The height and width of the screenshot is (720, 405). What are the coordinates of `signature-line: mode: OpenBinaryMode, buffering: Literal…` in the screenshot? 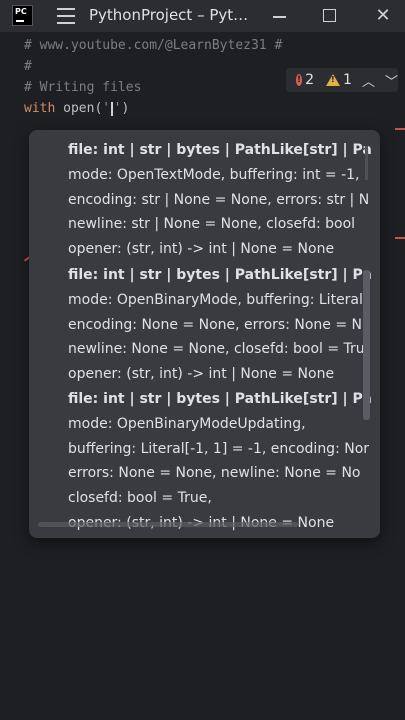 It's located at (218, 299).